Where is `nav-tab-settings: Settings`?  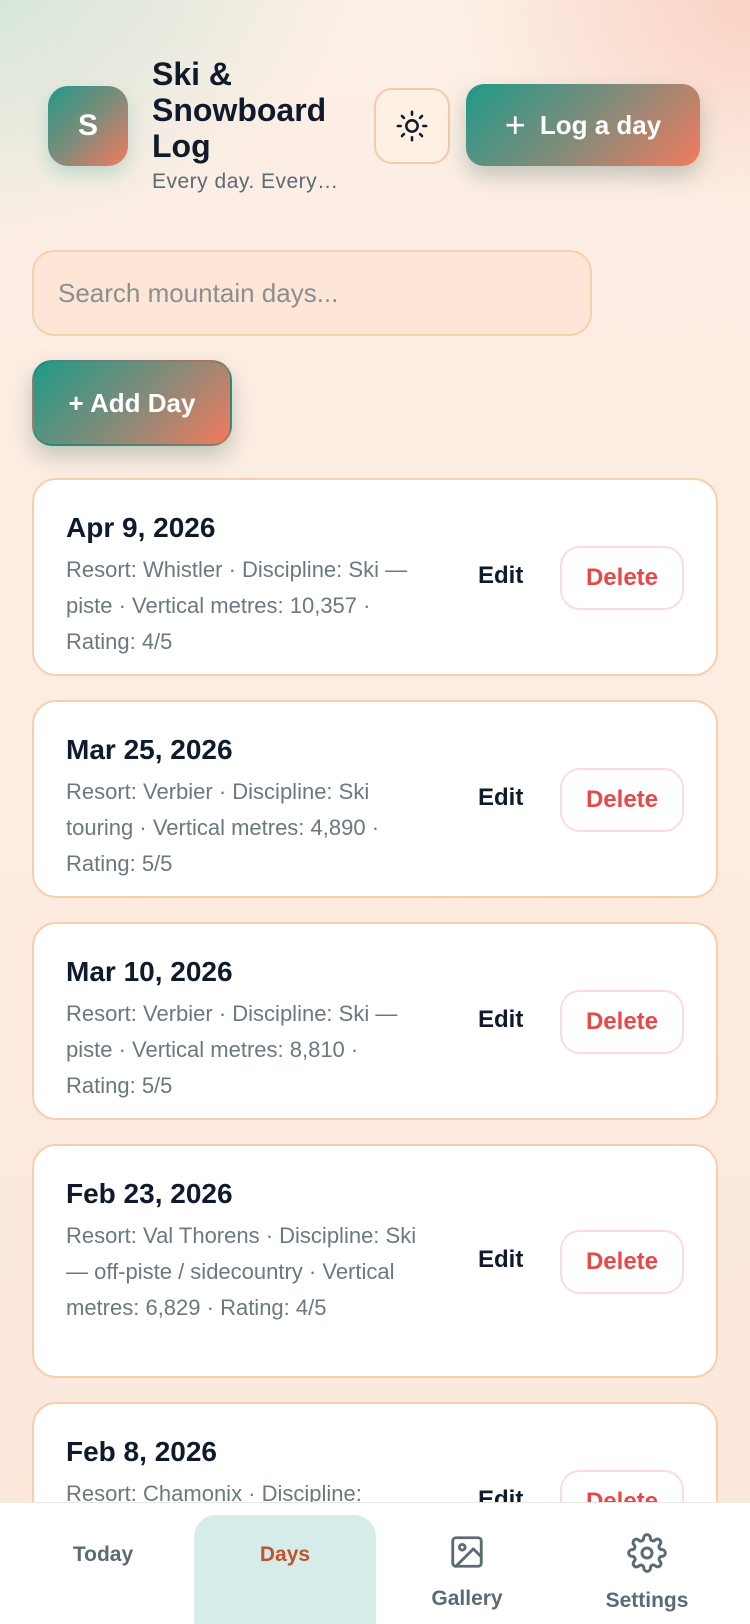 nav-tab-settings: Settings is located at coordinates (647, 1563).